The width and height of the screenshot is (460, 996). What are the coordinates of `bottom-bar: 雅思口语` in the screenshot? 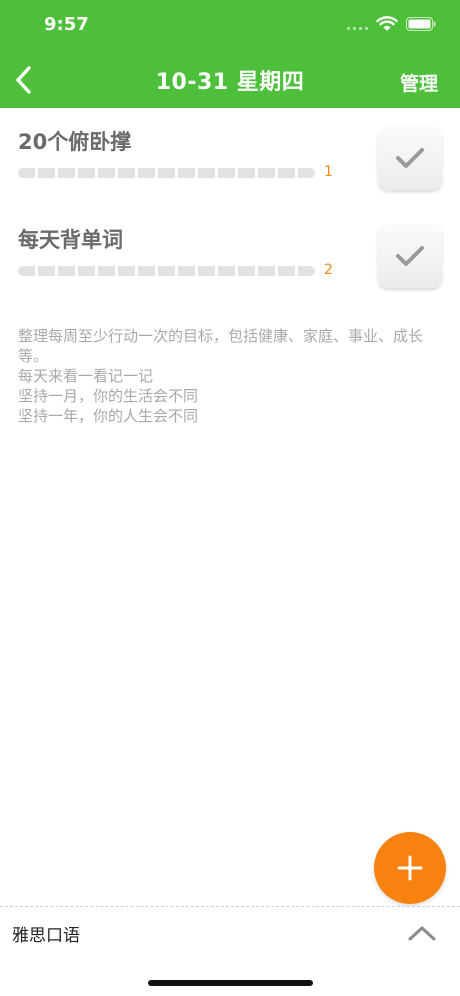 It's located at (230, 932).